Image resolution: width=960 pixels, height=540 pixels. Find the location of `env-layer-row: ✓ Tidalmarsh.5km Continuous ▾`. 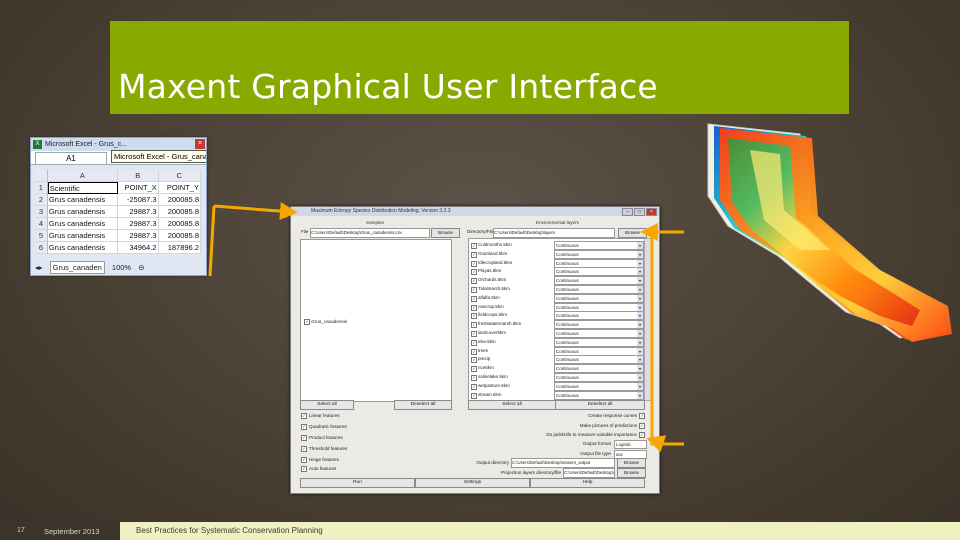

env-layer-row: ✓ Tidalmarsh.5km Continuous ▾ is located at coordinates (556, 289).